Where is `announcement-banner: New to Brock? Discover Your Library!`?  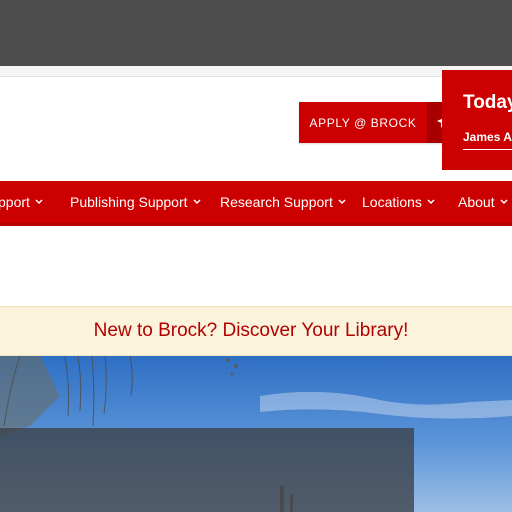 announcement-banner: New to Brock? Discover Your Library! is located at coordinates (256, 331).